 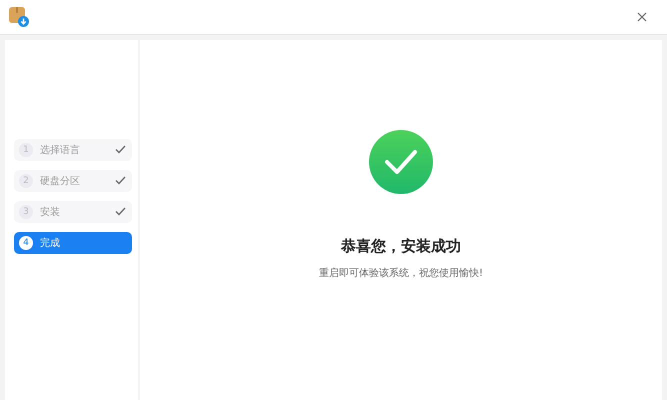 I want to click on step-label: 硬盘分区, so click(x=60, y=181).